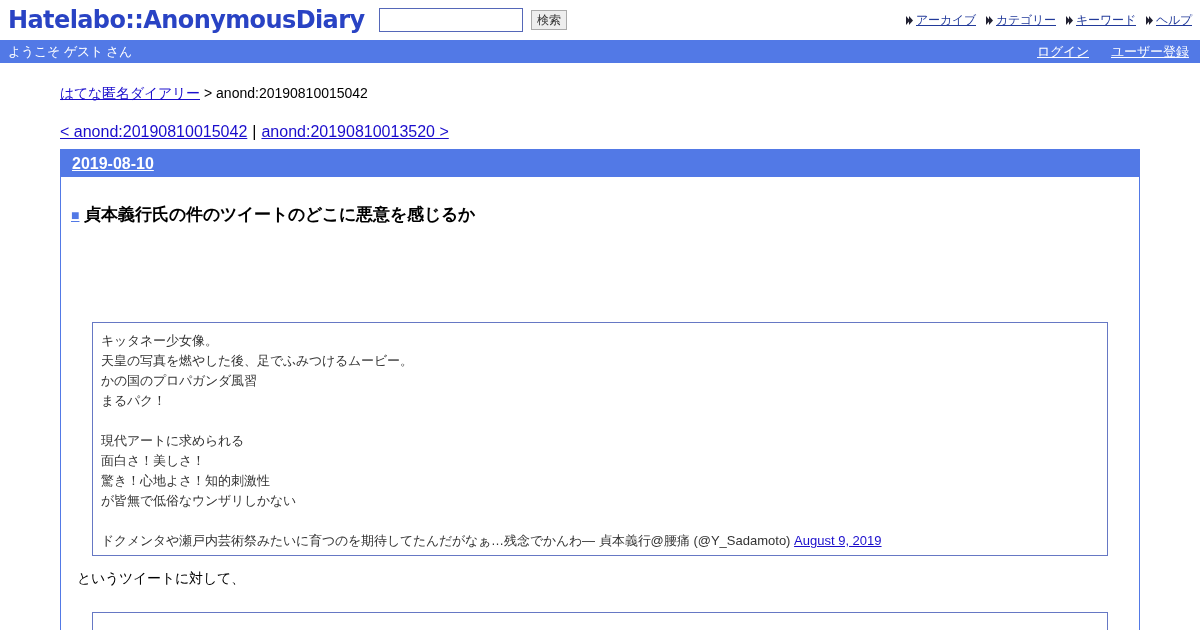 The width and height of the screenshot is (1200, 630). Describe the element at coordinates (186, 20) in the screenshot. I see `site-logo: Hatelabo::AnonymousDiary` at that location.